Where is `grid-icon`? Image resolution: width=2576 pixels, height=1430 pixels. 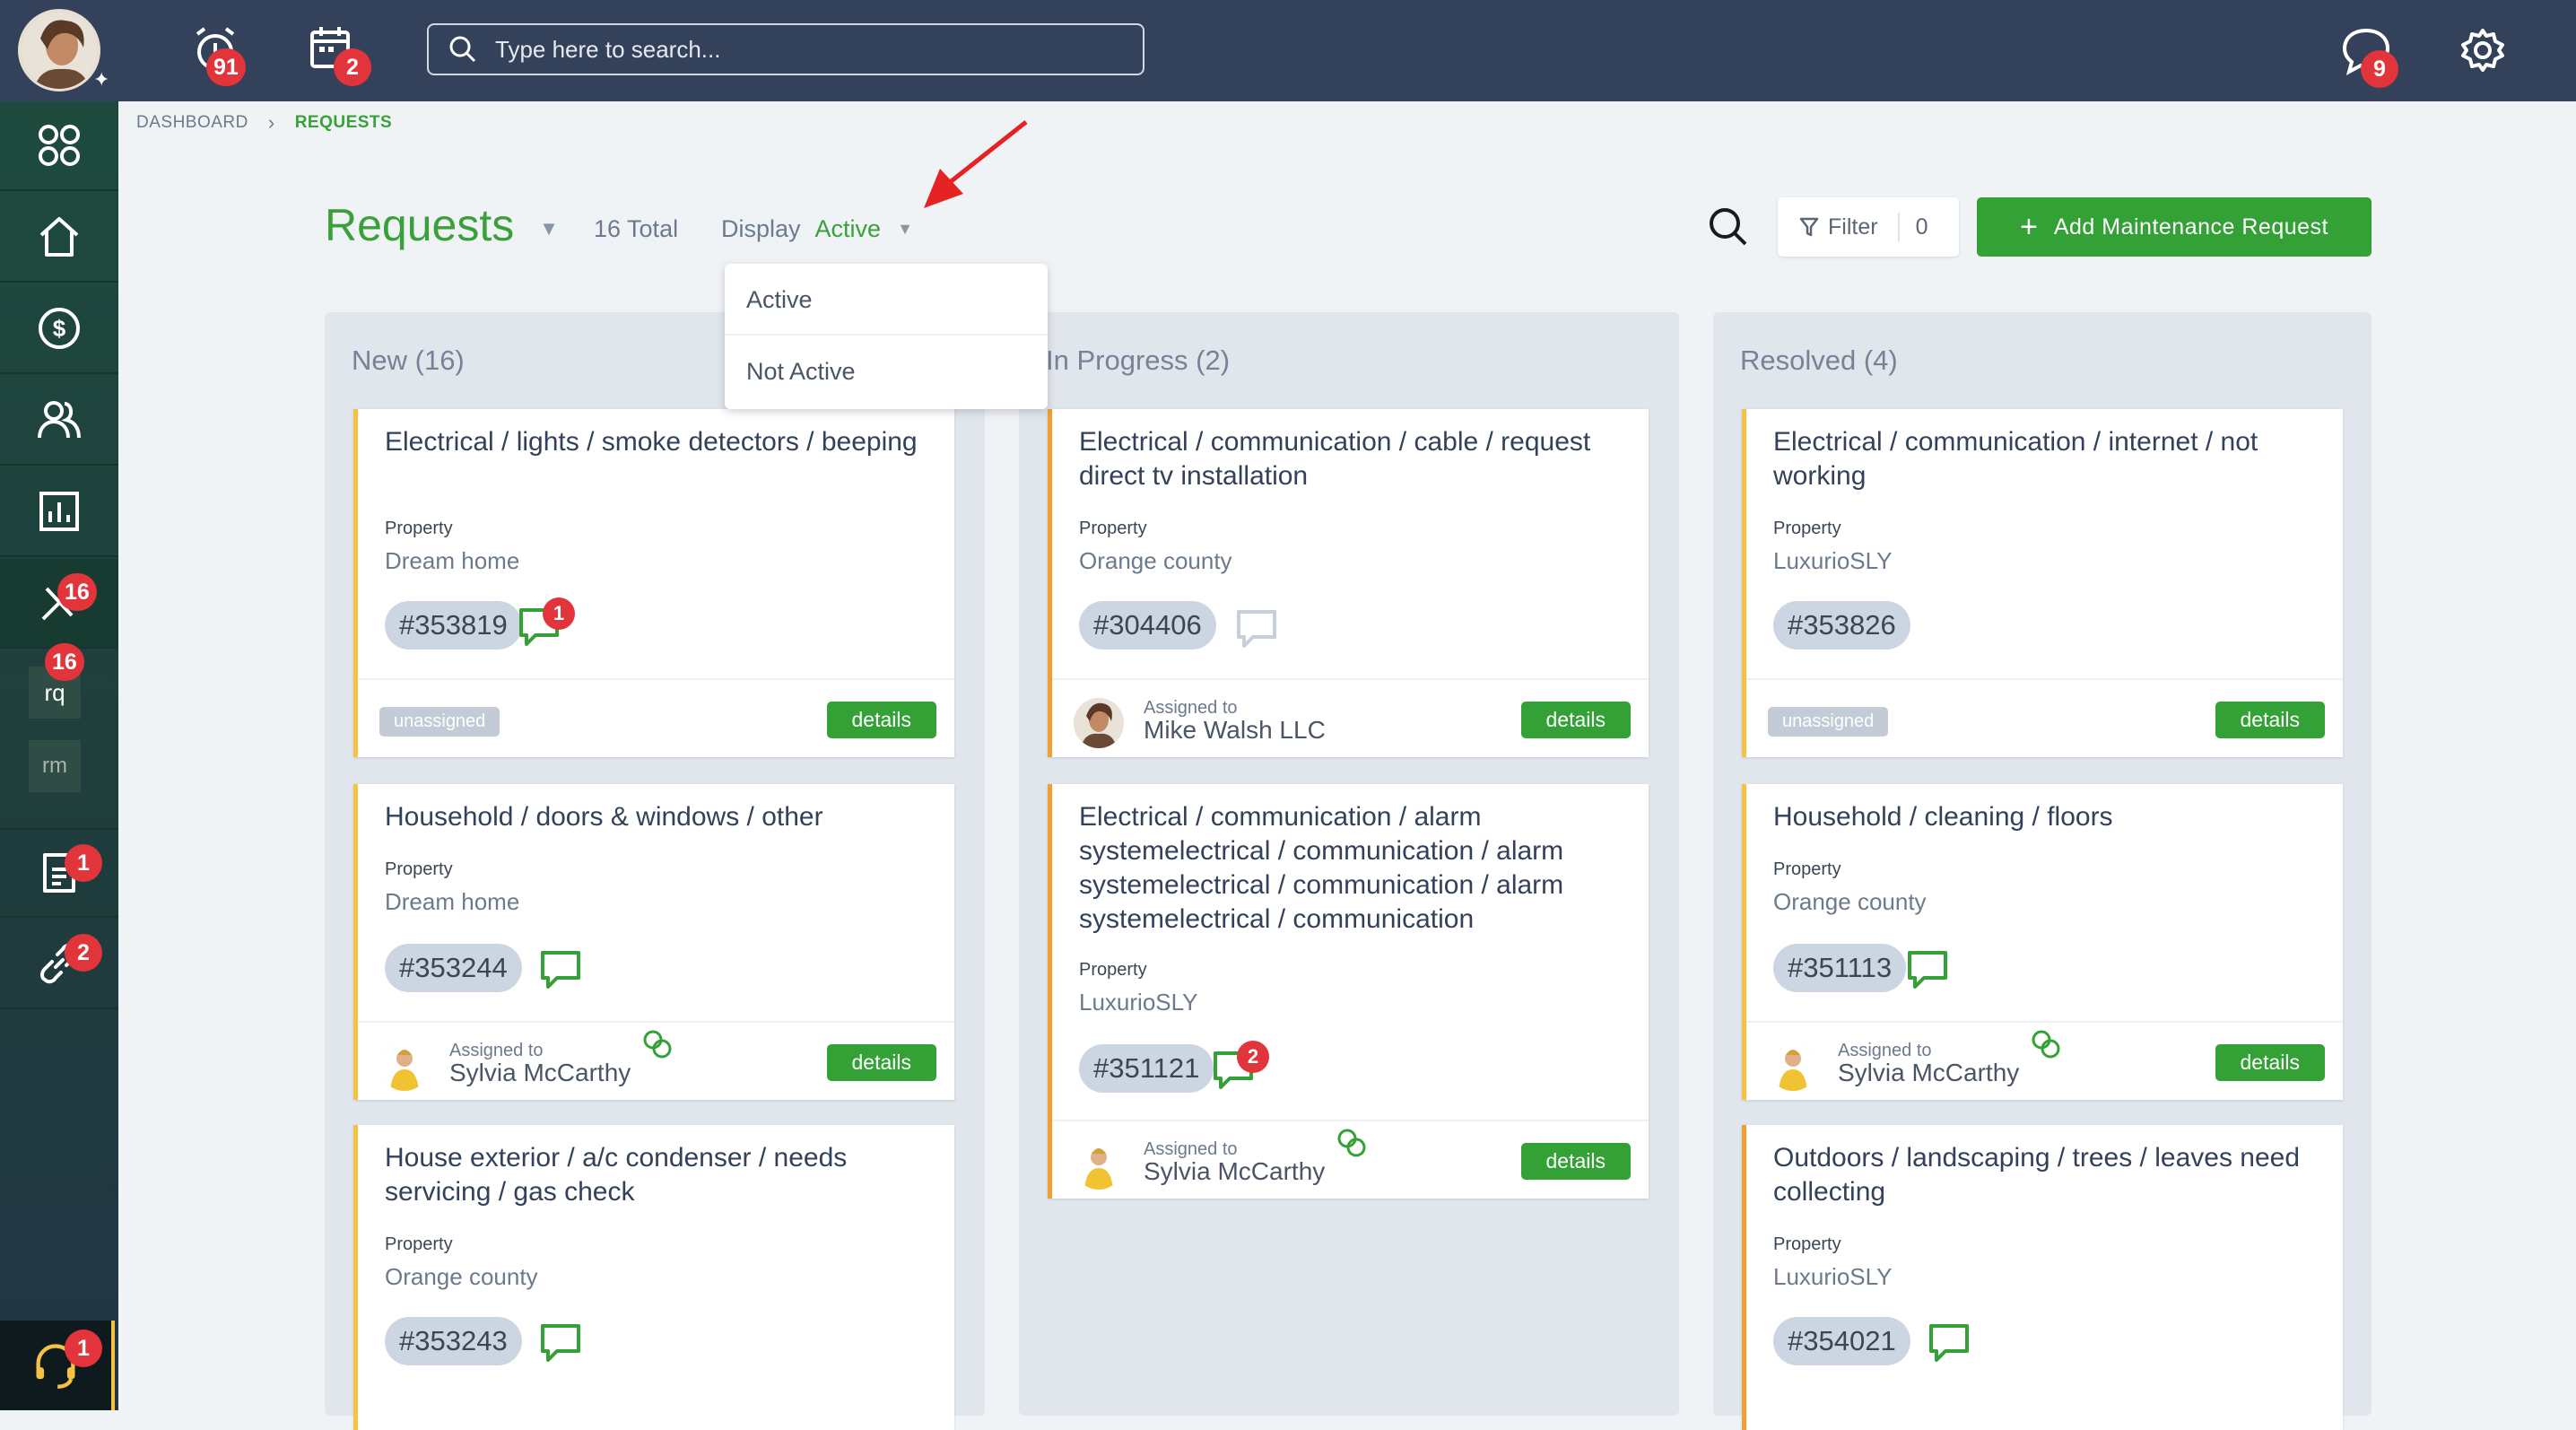
grid-icon is located at coordinates (59, 145).